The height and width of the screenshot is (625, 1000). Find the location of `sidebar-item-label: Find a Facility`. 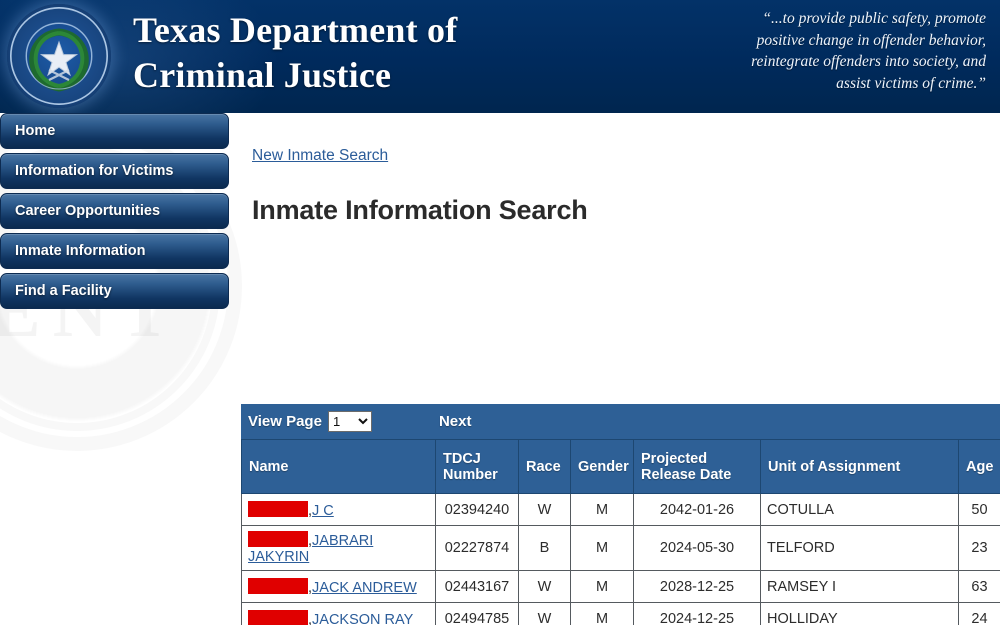

sidebar-item-label: Find a Facility is located at coordinates (63, 291).